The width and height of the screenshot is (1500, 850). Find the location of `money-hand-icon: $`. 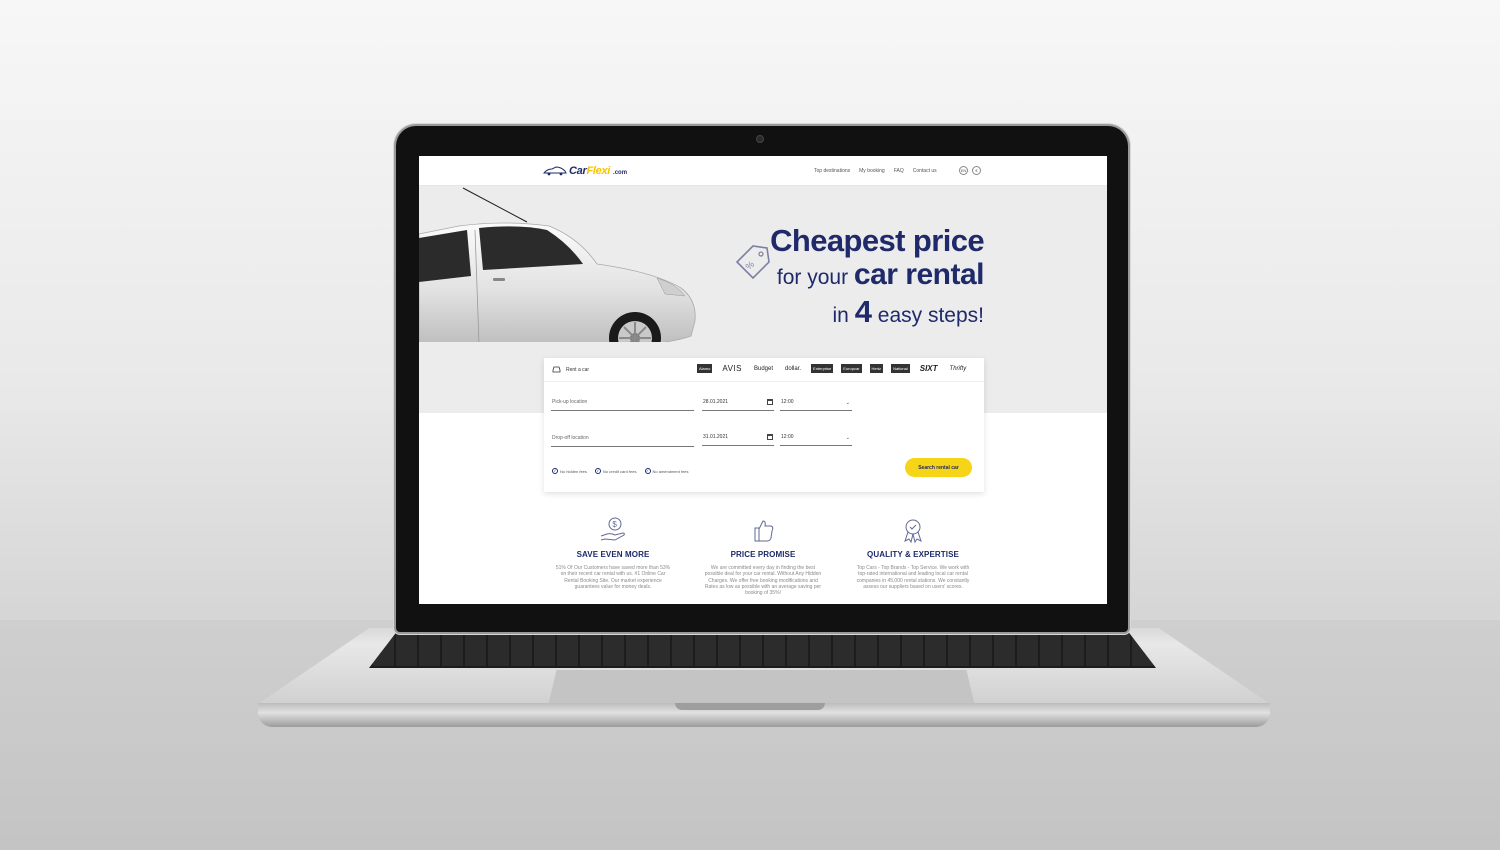

money-hand-icon: $ is located at coordinates (612, 529).